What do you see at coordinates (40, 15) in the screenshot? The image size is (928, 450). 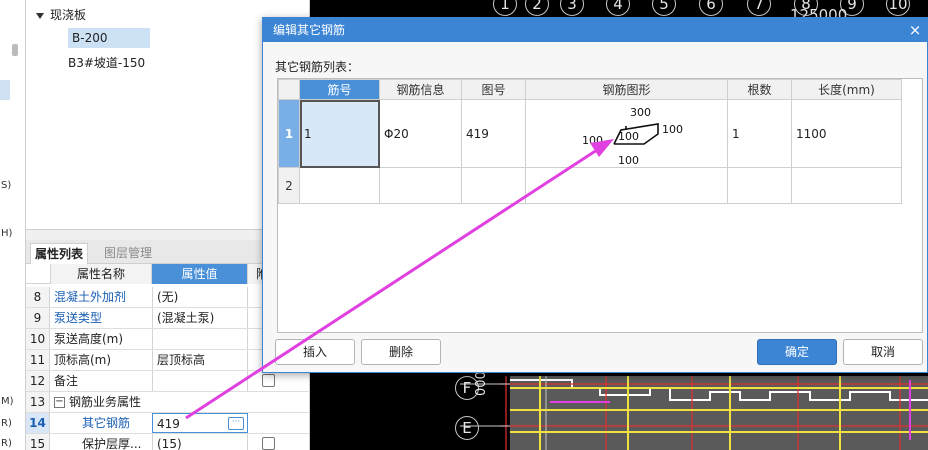 I see `expand-triangle-icon` at bounding box center [40, 15].